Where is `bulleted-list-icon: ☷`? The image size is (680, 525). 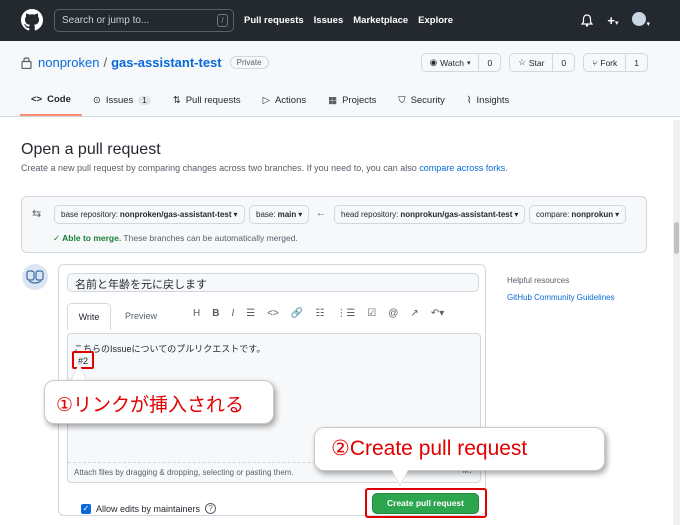
bulleted-list-icon: ☷ is located at coordinates (319, 313).